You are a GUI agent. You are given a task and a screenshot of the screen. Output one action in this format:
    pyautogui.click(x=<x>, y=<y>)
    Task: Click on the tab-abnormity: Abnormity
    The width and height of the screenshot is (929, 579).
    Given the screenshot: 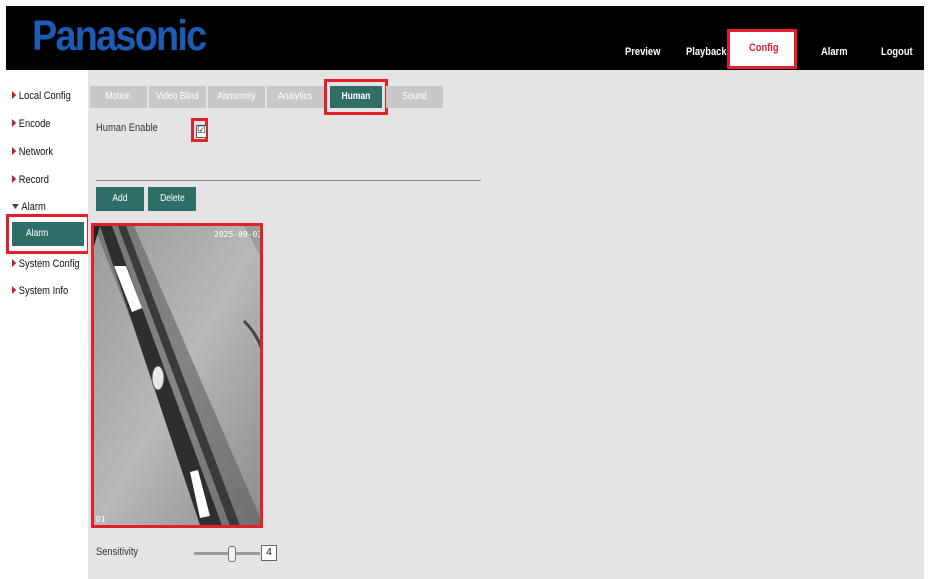 What is the action you would take?
    pyautogui.click(x=236, y=97)
    